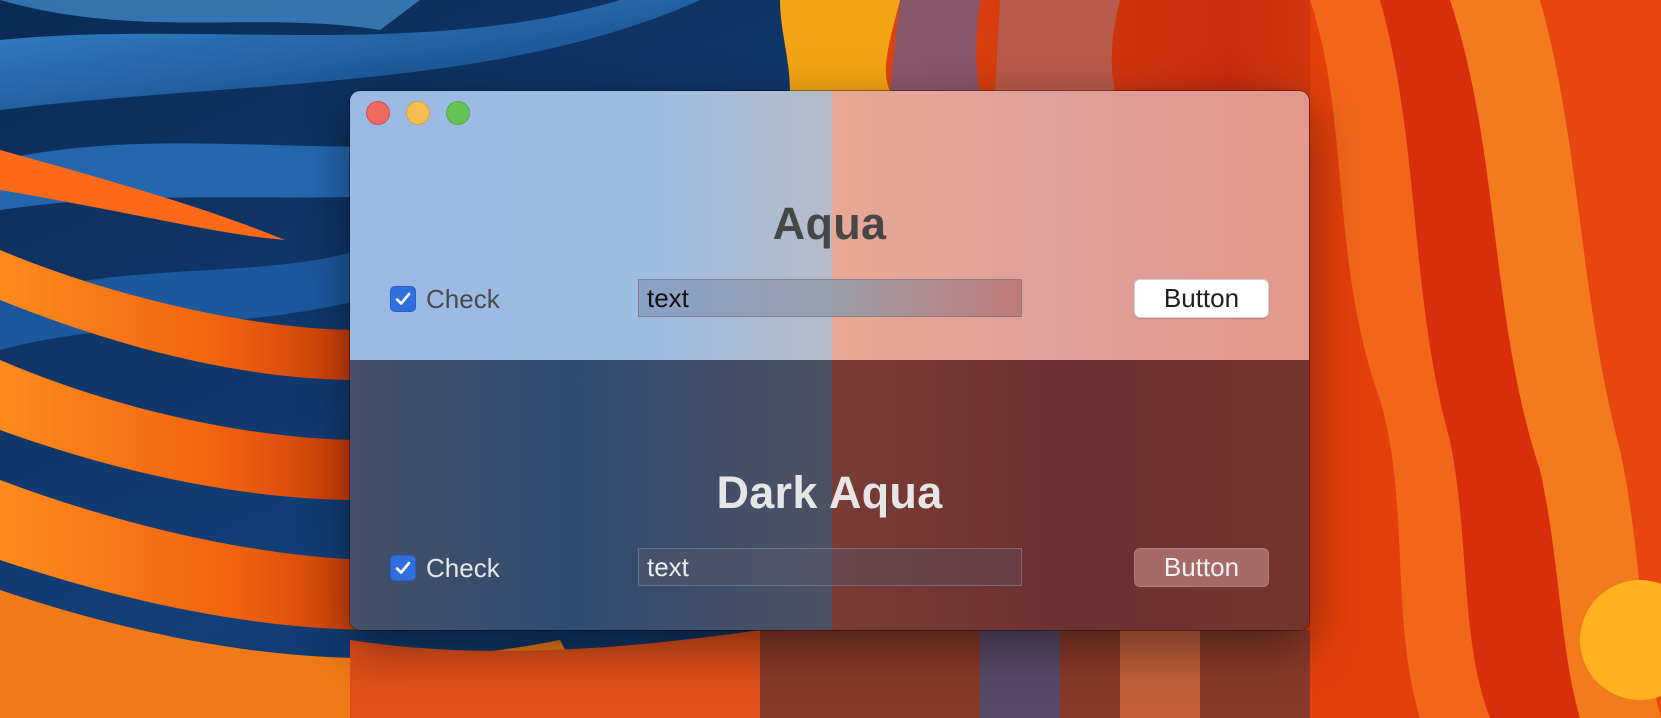  Describe the element at coordinates (1201, 298) in the screenshot. I see `aqua-button: Button` at that location.